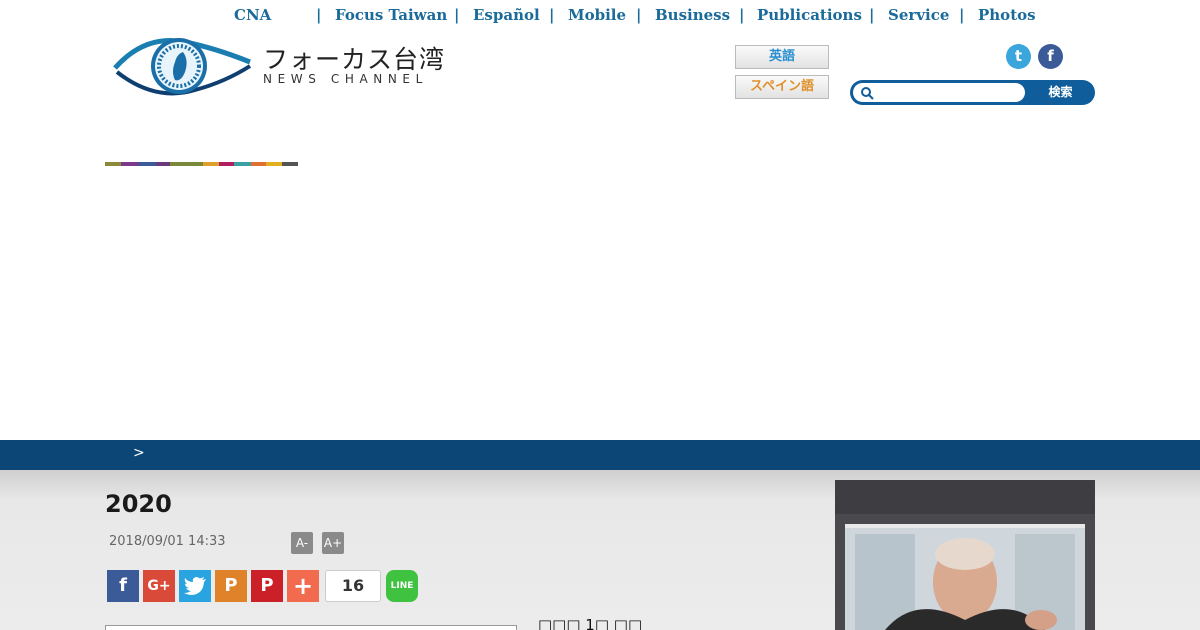  Describe the element at coordinates (311, 627) in the screenshot. I see `article-media-box` at that location.